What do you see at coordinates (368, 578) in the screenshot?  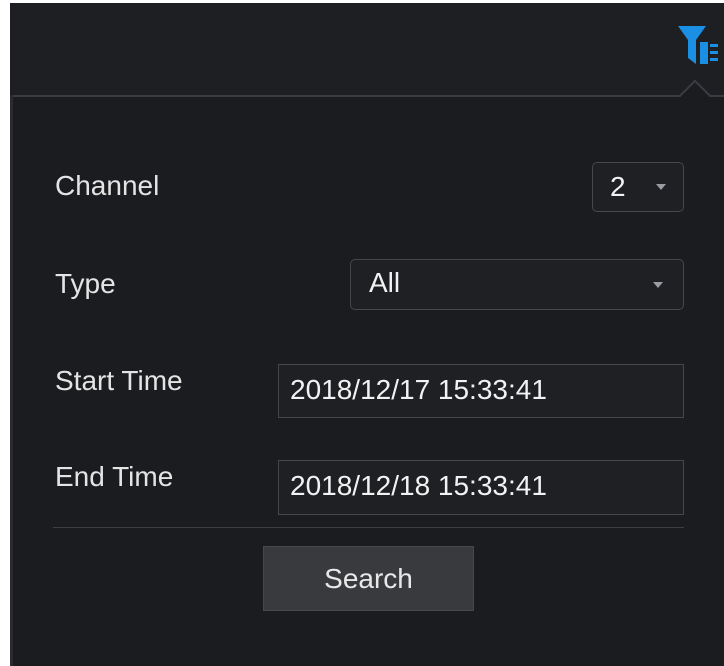 I see `search-button: Search` at bounding box center [368, 578].